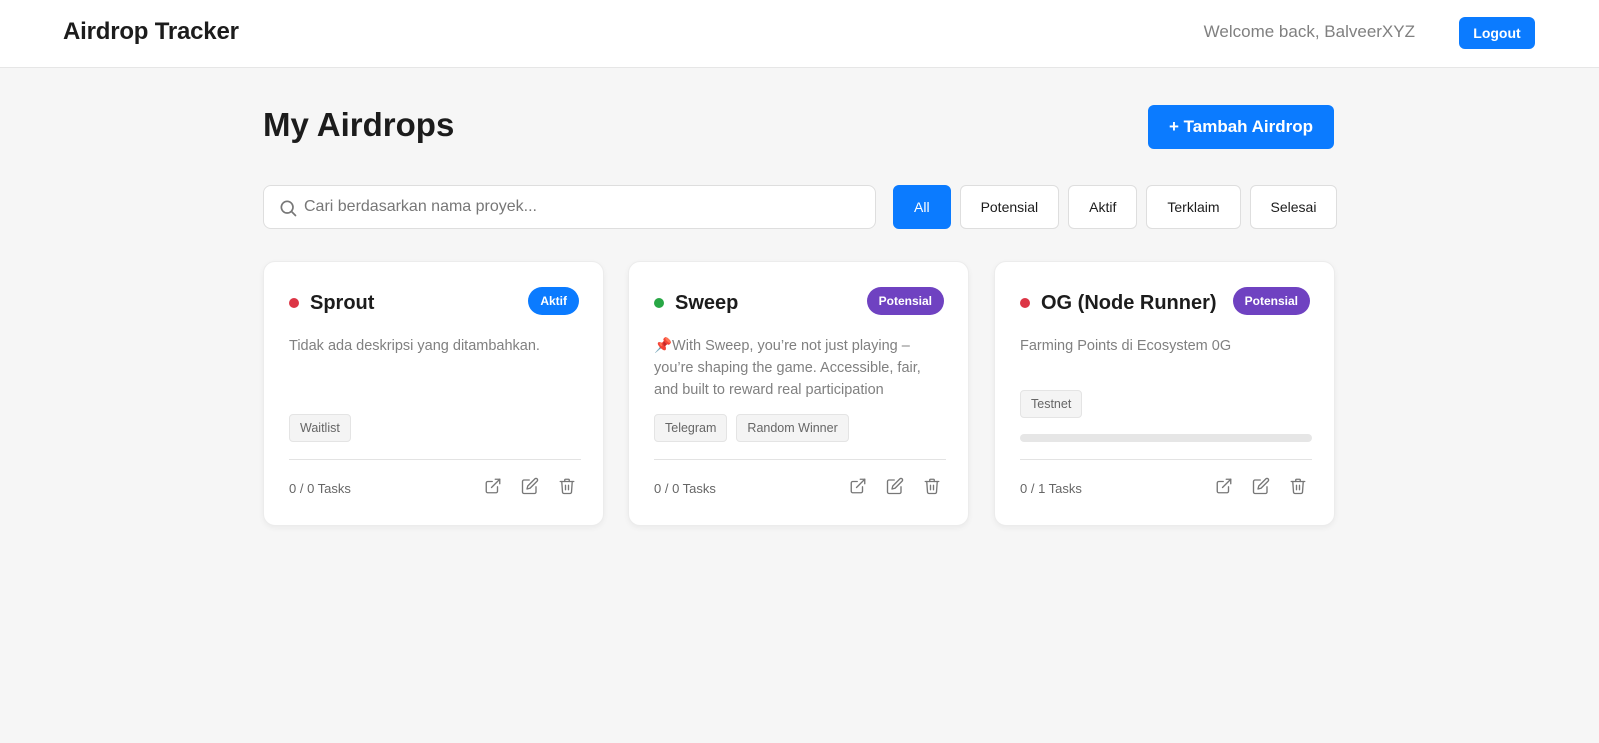  I want to click on tag: Telegram, so click(691, 428).